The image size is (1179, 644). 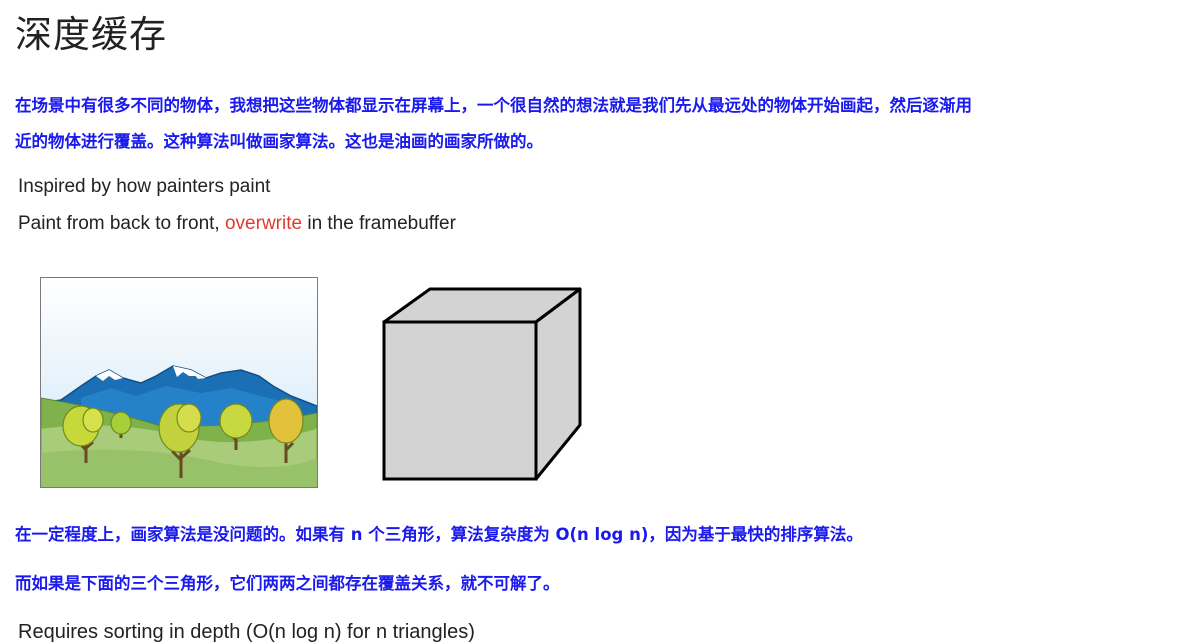 I want to click on cube-diagram, so click(x=482, y=384).